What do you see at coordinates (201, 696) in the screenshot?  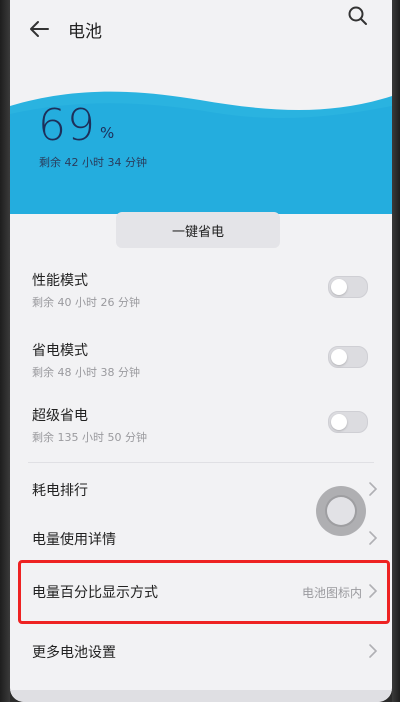 I see `bottom-bar` at bounding box center [201, 696].